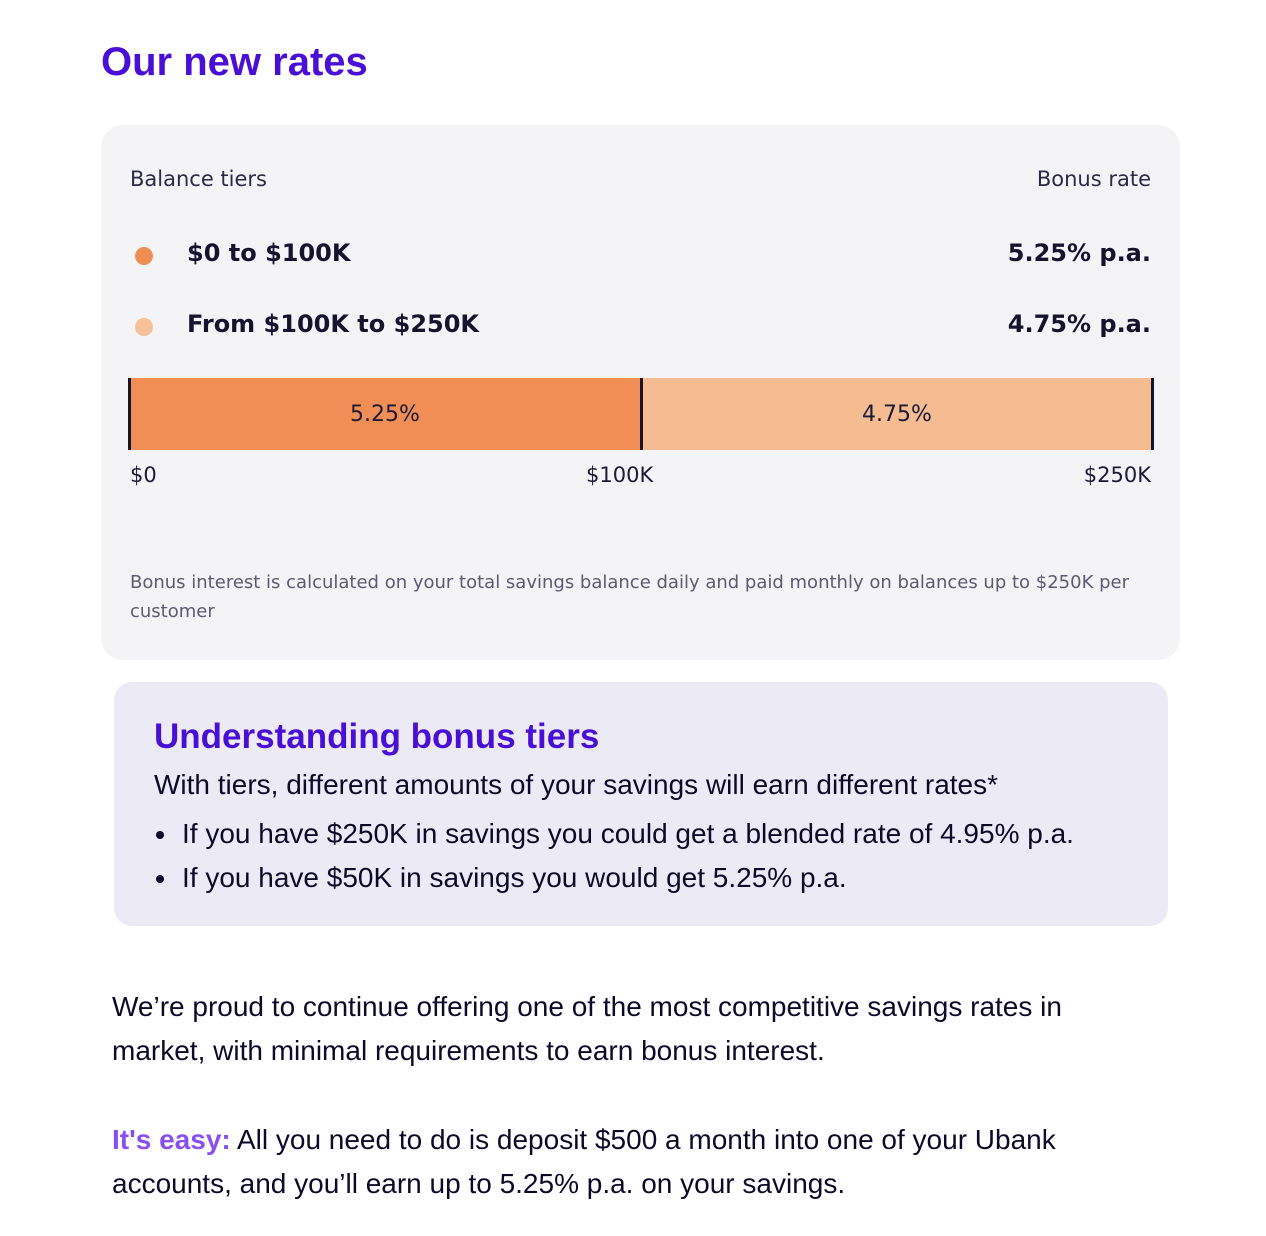 This screenshot has width=1266, height=1236. I want to click on tier-bar-segment-2: 4.75%, so click(897, 414).